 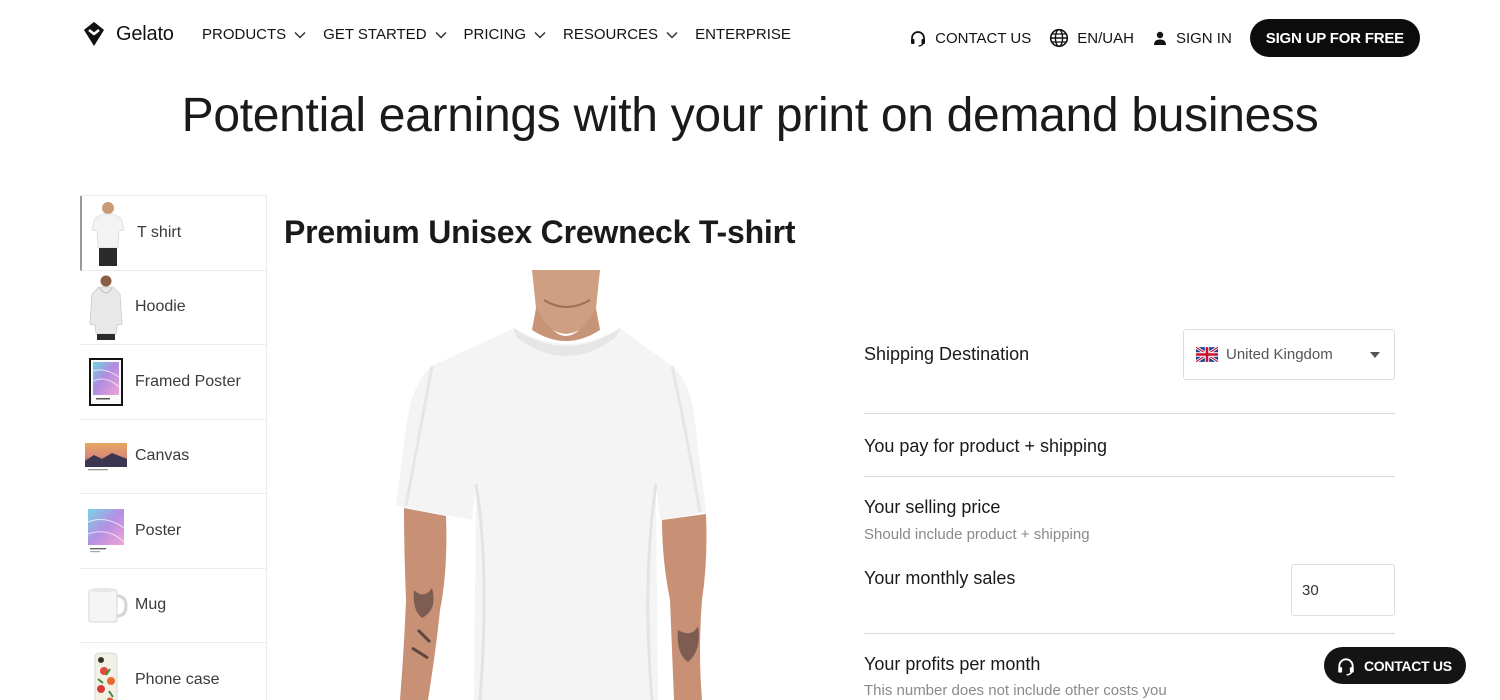 I want to click on locale-label: EN/UAH, so click(x=1105, y=38).